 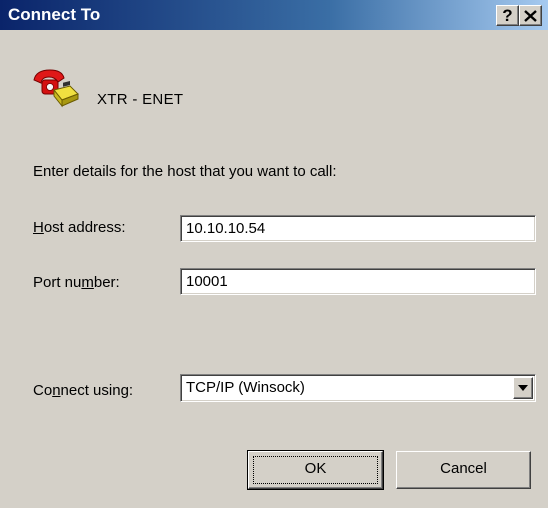 What do you see at coordinates (56, 88) in the screenshot?
I see `telephone-icon` at bounding box center [56, 88].